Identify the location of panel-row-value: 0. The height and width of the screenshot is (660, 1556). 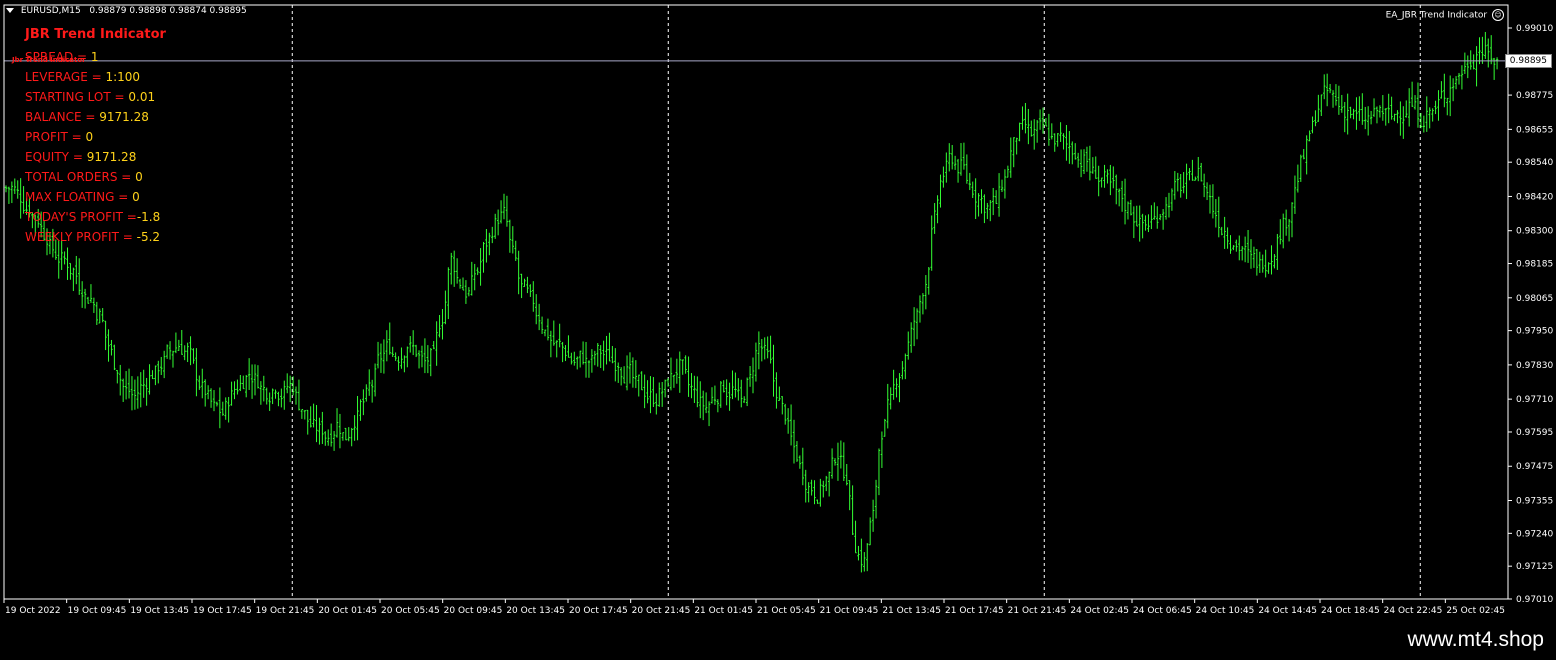
(139, 177).